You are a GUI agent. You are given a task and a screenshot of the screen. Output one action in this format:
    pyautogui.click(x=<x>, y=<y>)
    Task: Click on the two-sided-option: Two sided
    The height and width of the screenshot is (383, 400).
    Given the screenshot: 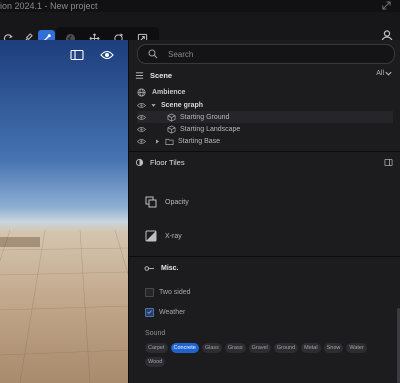 What is the action you would take?
    pyautogui.click(x=168, y=292)
    